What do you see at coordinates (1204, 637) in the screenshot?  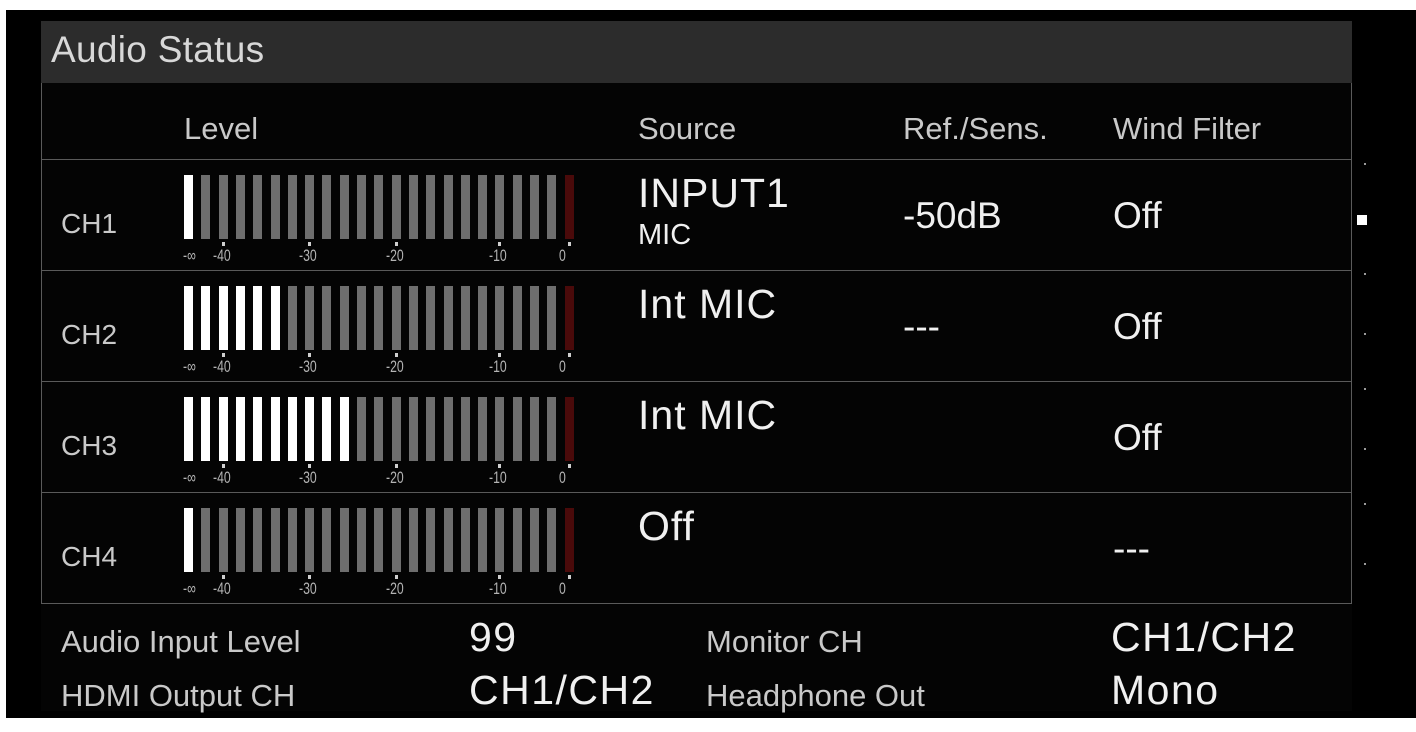 I see `monitor-ch-value: CH1/CH2` at bounding box center [1204, 637].